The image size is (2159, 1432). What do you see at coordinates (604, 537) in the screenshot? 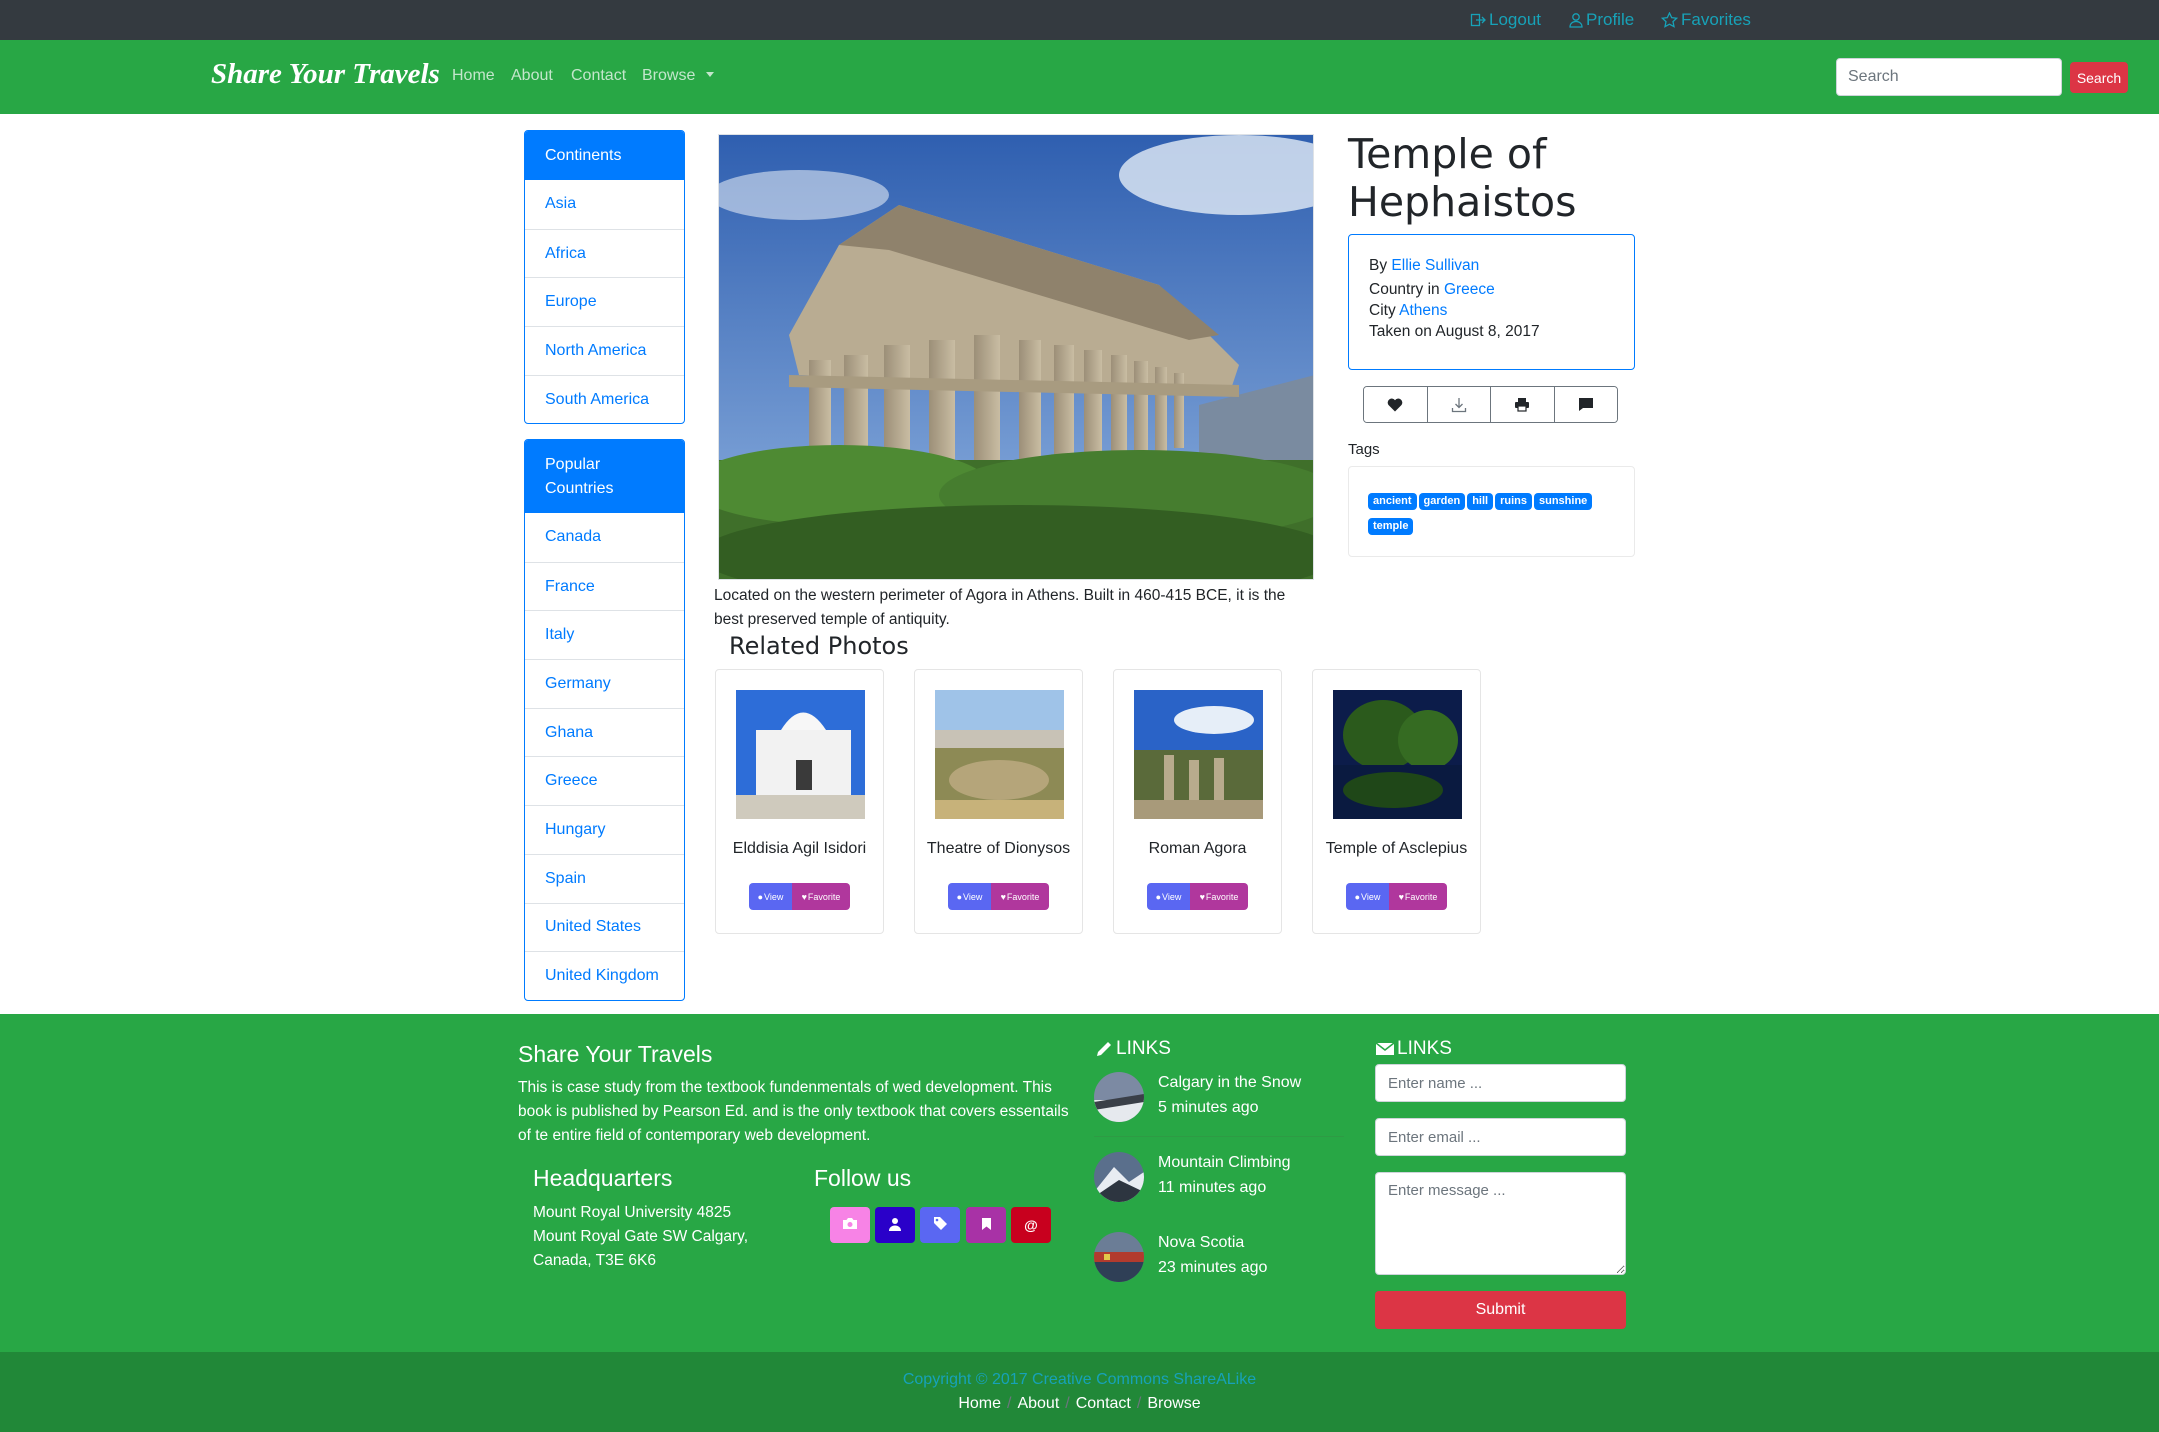
I see `country-item: Canada` at bounding box center [604, 537].